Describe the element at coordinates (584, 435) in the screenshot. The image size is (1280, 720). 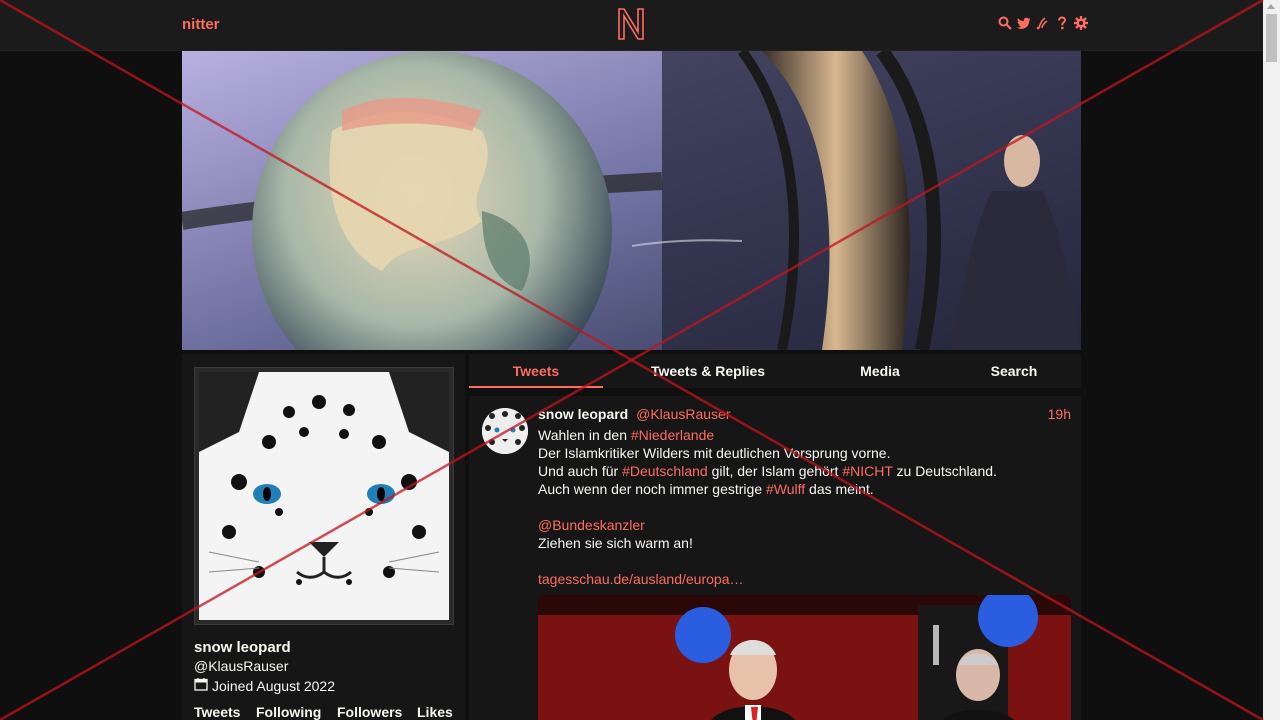
I see `tweet-text: Wahlen in den` at that location.